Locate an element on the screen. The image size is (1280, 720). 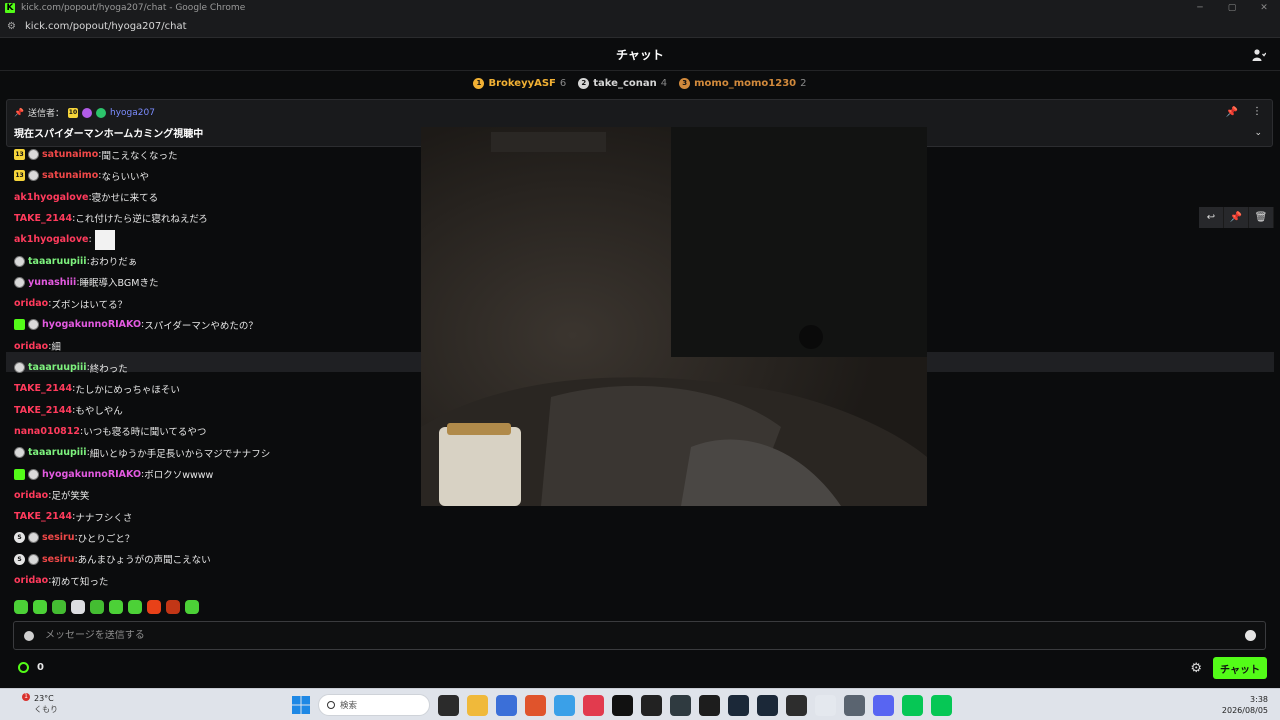
unpin-icon: 📌 is located at coordinates (1232, 112).